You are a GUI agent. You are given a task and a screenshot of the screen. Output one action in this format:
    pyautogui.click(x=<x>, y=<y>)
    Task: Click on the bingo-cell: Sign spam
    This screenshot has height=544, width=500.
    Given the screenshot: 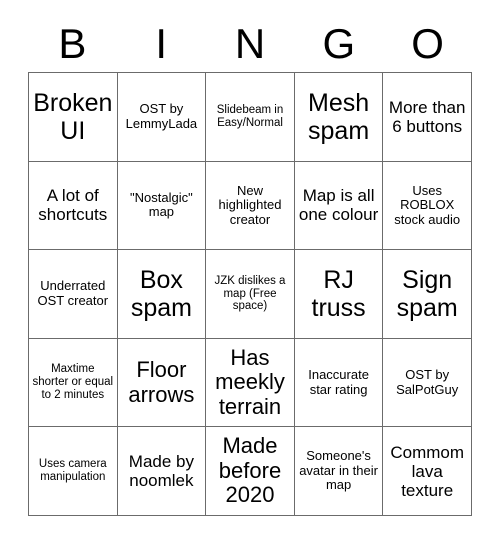 What is the action you would take?
    pyautogui.click(x=427, y=294)
    